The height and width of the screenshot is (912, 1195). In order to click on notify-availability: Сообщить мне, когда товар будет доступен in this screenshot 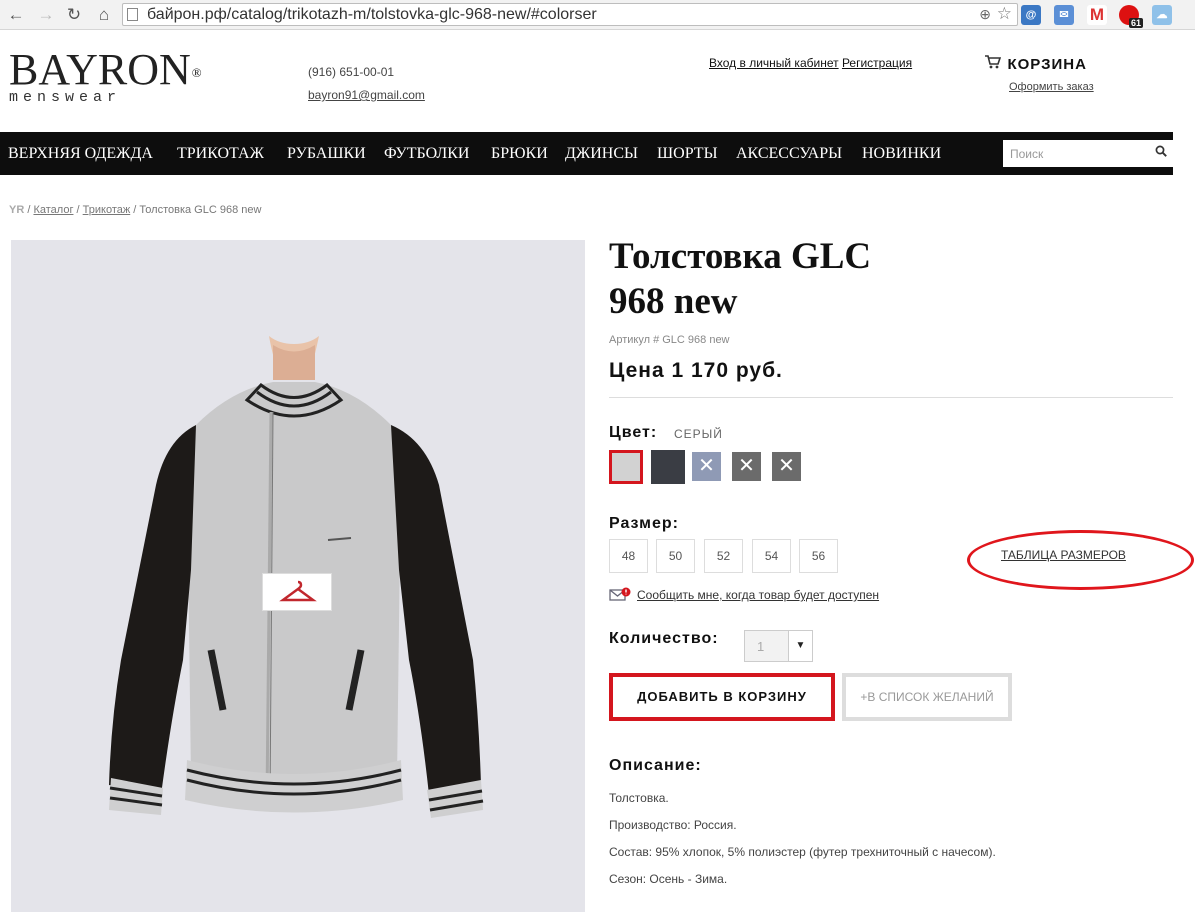, I will do `click(744, 594)`.